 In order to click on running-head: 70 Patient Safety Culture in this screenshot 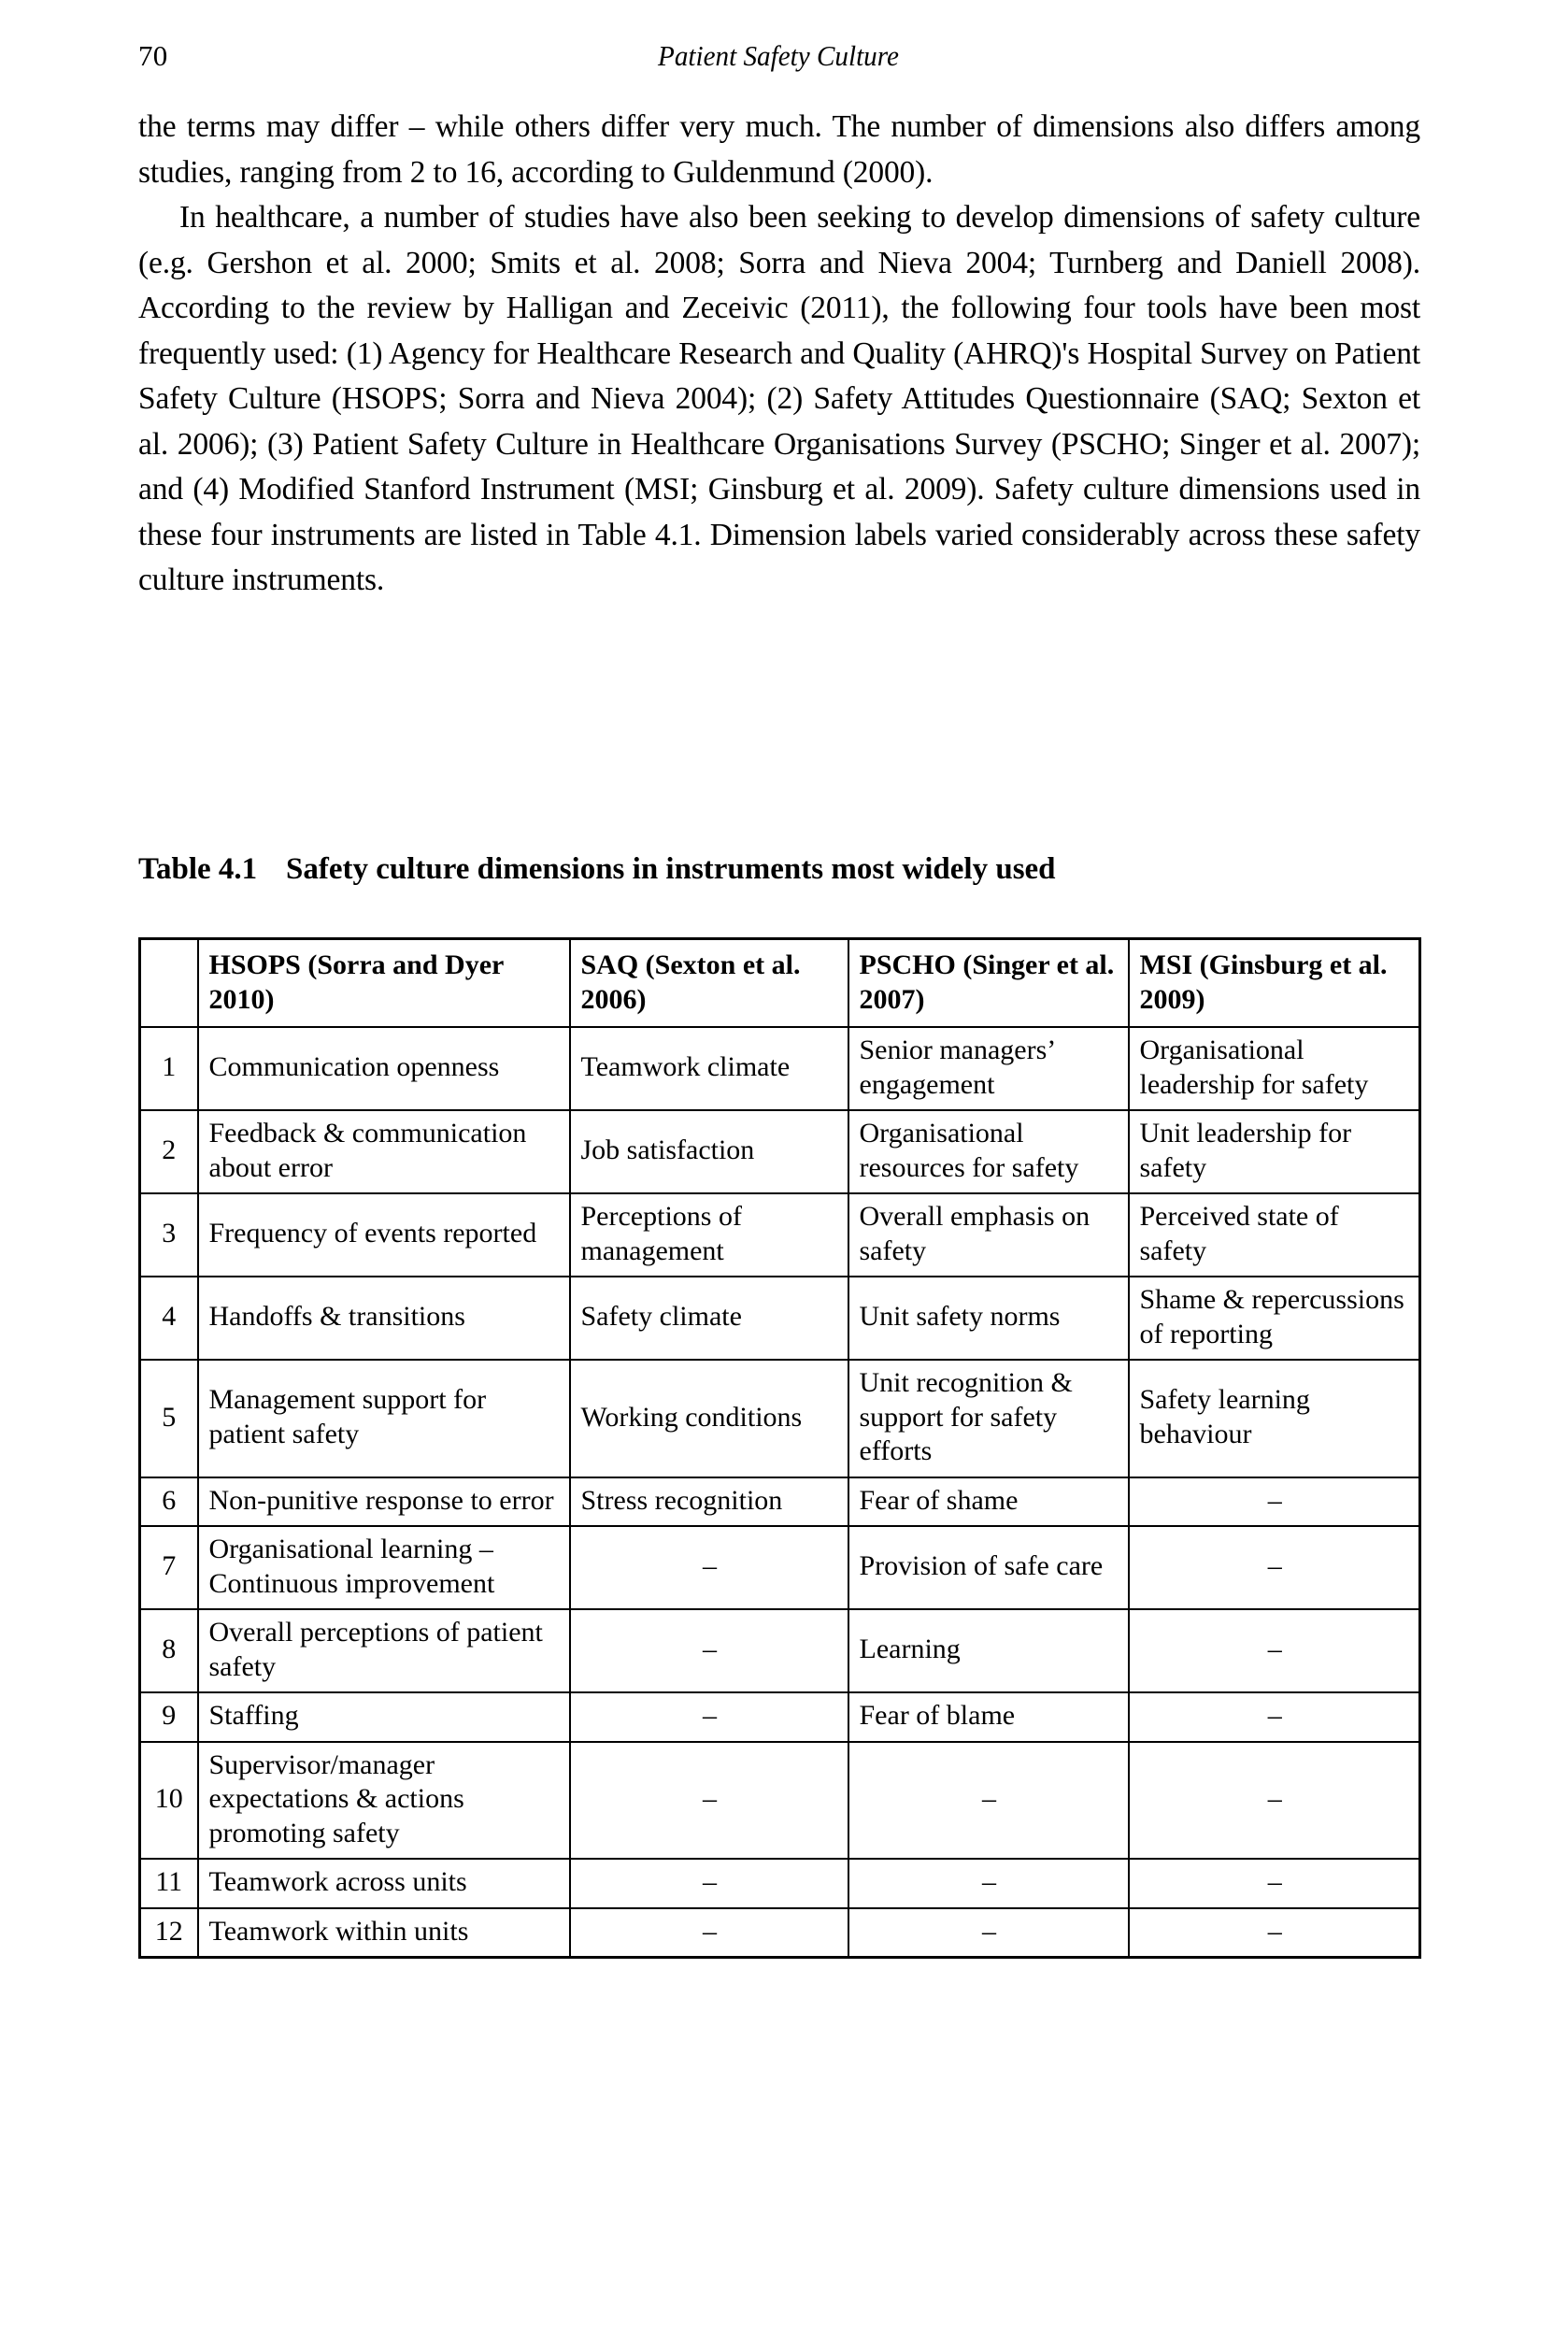, I will do `click(778, 56)`.